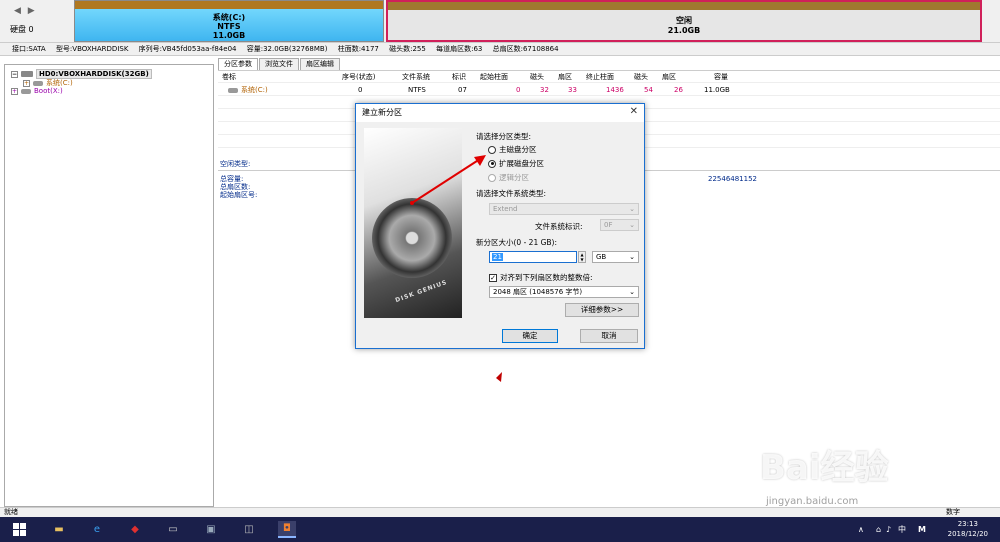  I want to click on brand-text: DISK GENIUS, so click(421, 291).